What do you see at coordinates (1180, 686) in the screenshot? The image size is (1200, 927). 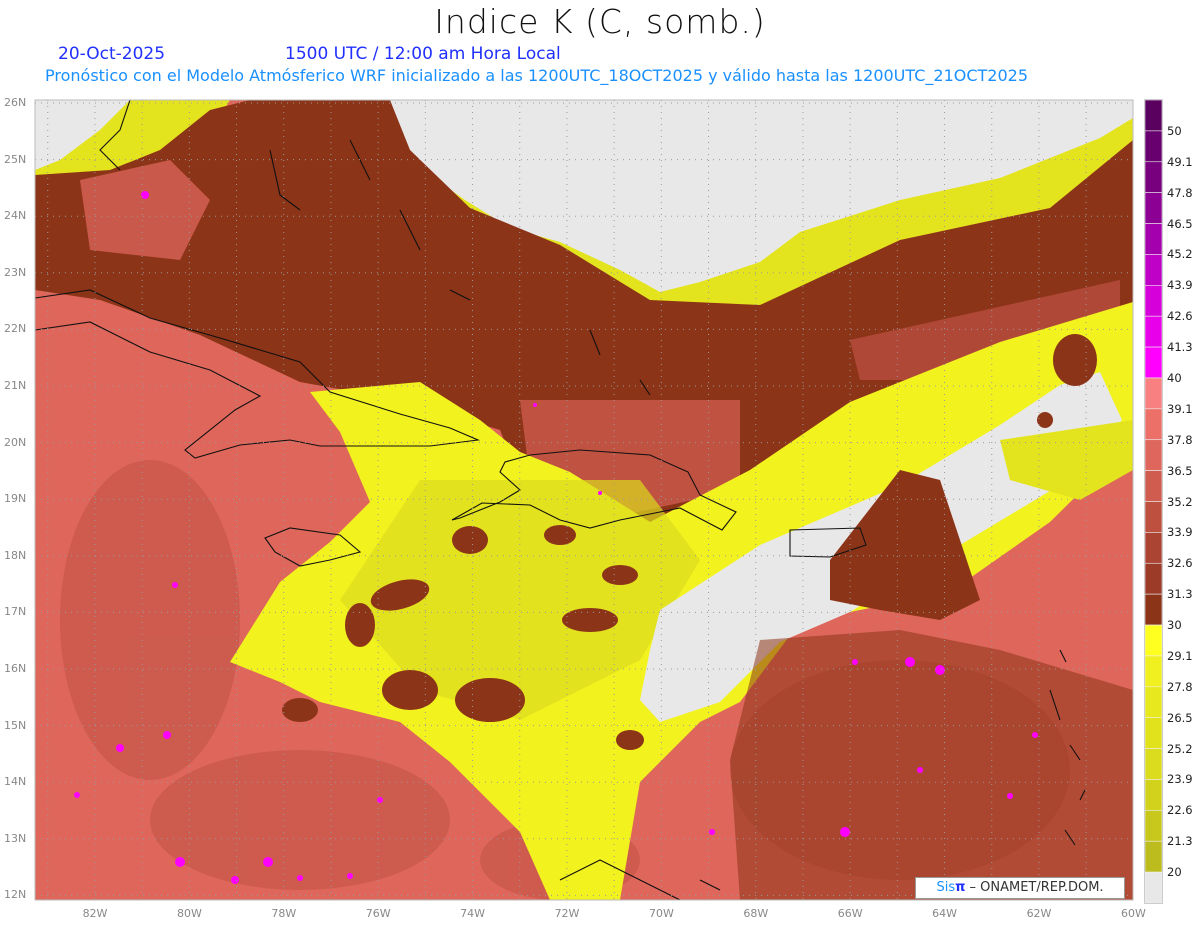 I see `colorbar-label: 27.8` at bounding box center [1180, 686].